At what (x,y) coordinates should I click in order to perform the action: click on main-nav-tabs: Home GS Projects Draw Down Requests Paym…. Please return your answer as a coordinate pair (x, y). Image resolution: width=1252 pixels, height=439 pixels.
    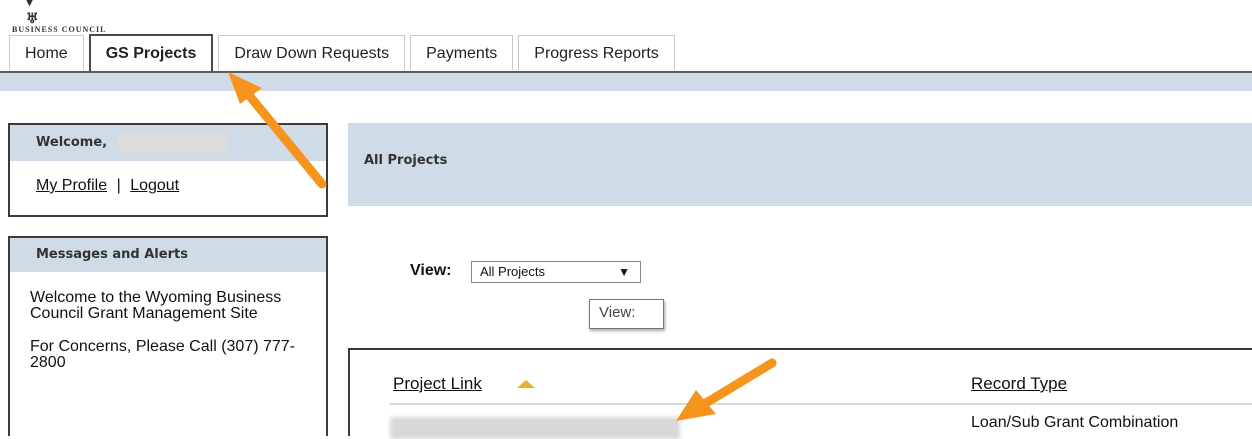
    Looking at the image, I should click on (344, 52).